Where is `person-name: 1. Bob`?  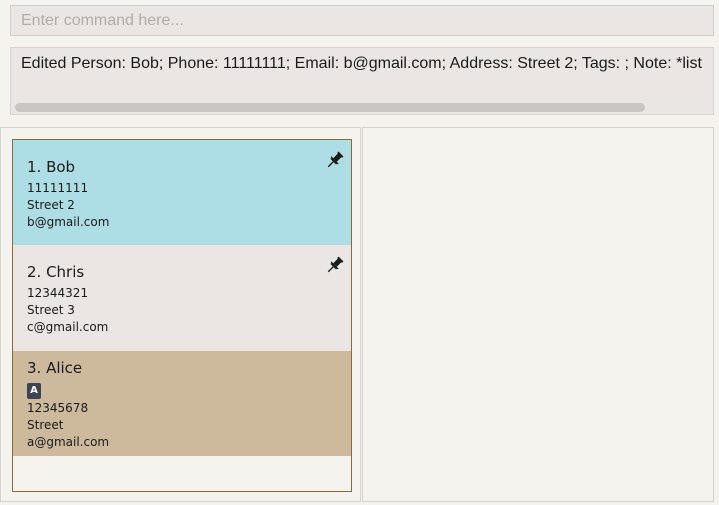
person-name: 1. Bob is located at coordinates (51, 167).